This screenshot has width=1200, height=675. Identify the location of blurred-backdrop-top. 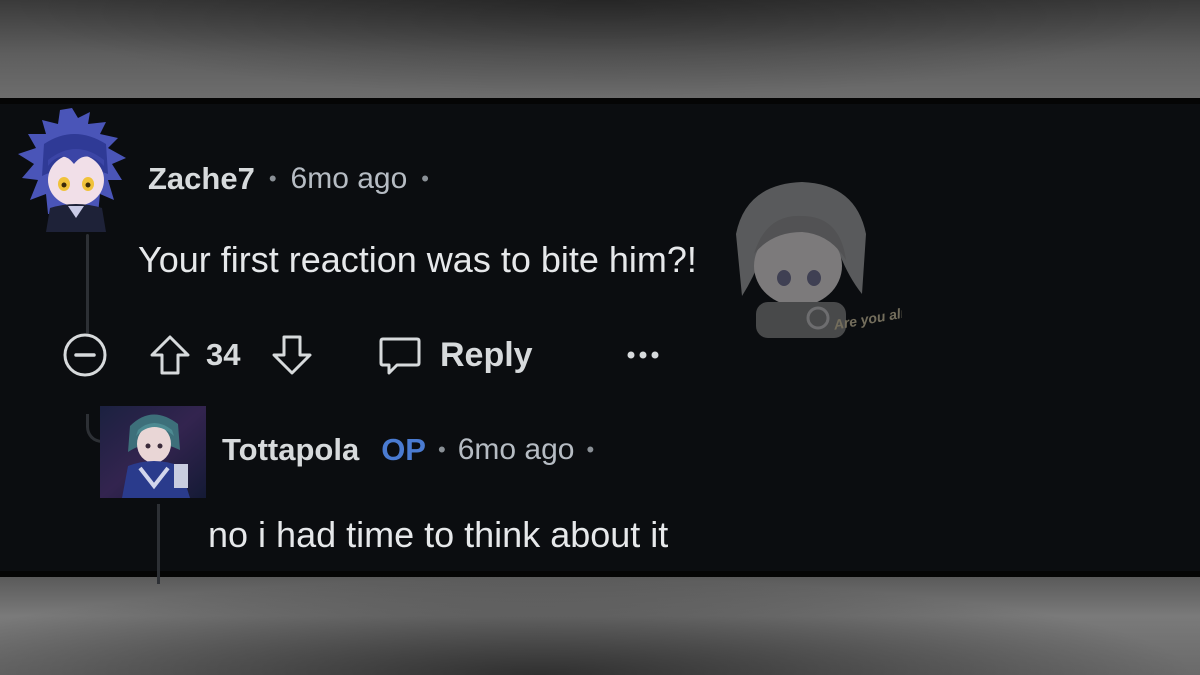
(600, 49).